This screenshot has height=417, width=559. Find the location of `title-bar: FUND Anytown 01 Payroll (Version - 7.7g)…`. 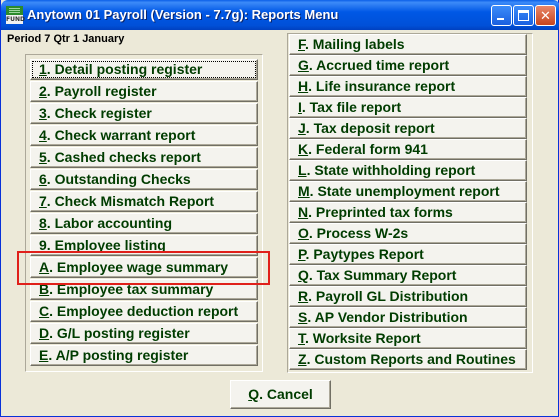

title-bar: FUND Anytown 01 Payroll (Version - 7.7g)… is located at coordinates (280, 15).